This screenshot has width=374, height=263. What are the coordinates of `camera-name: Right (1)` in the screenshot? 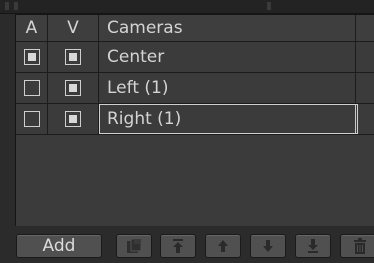 It's located at (227, 119).